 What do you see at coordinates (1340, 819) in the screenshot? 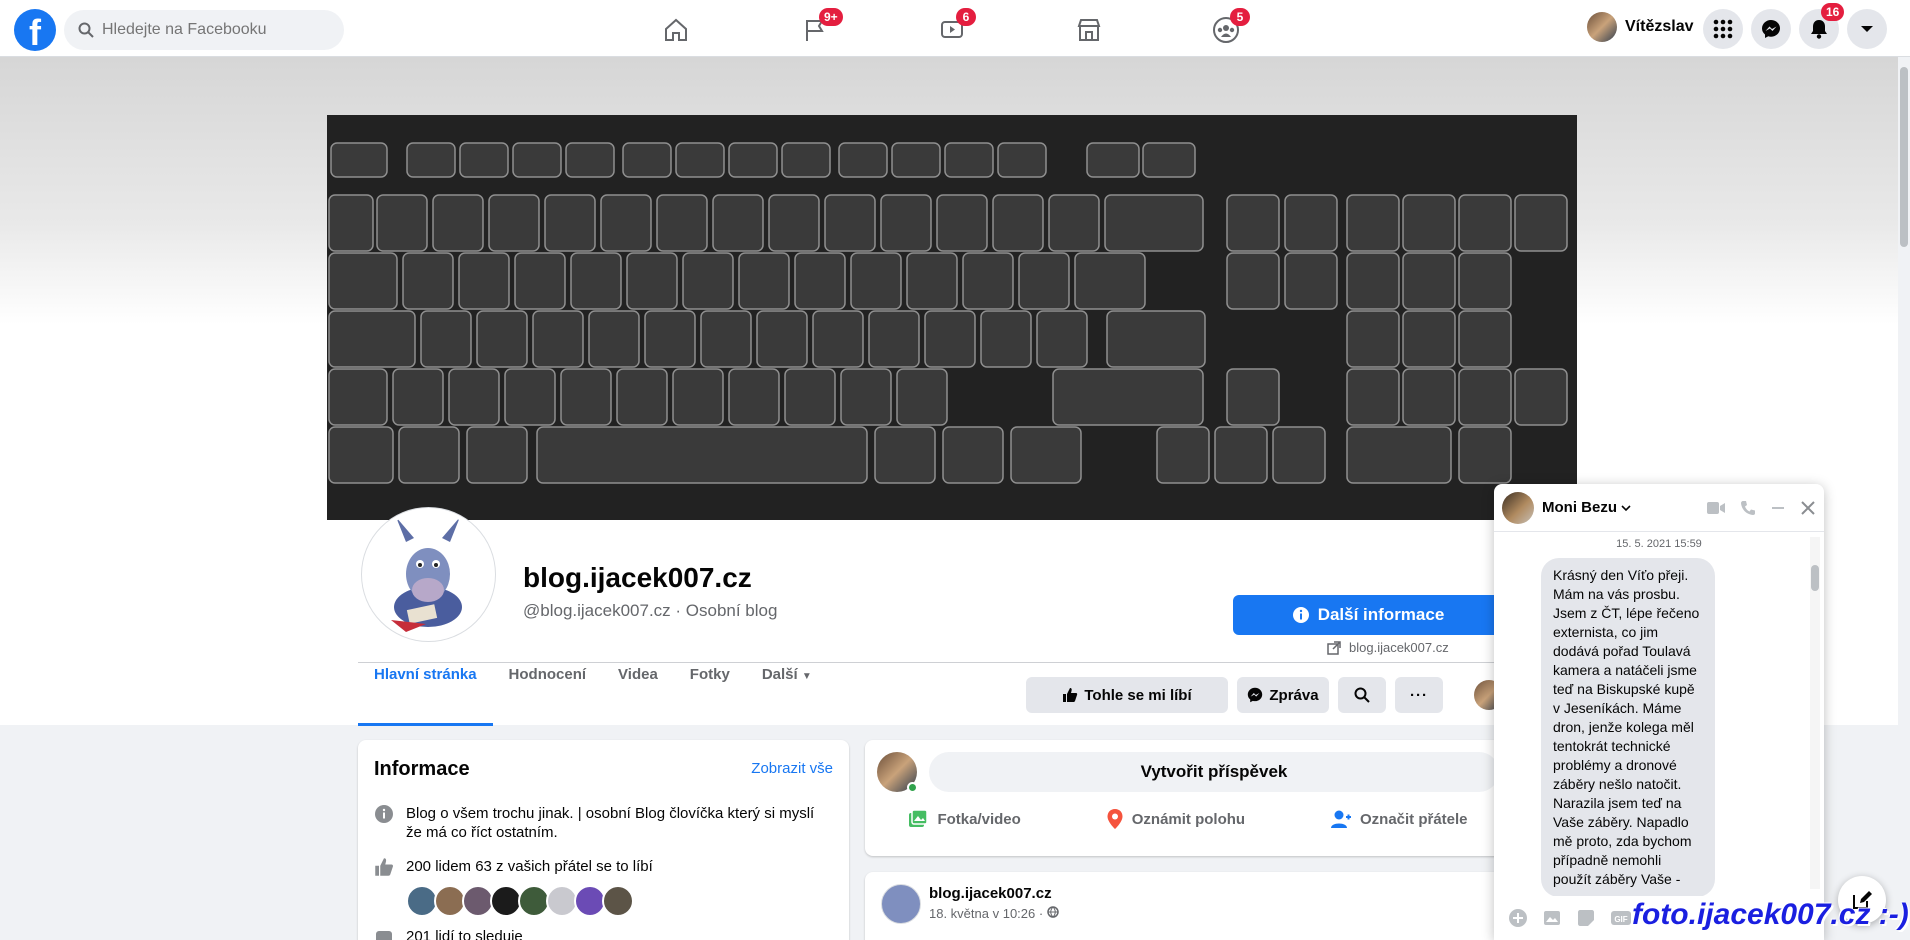
I see `tag-friends-icon` at bounding box center [1340, 819].